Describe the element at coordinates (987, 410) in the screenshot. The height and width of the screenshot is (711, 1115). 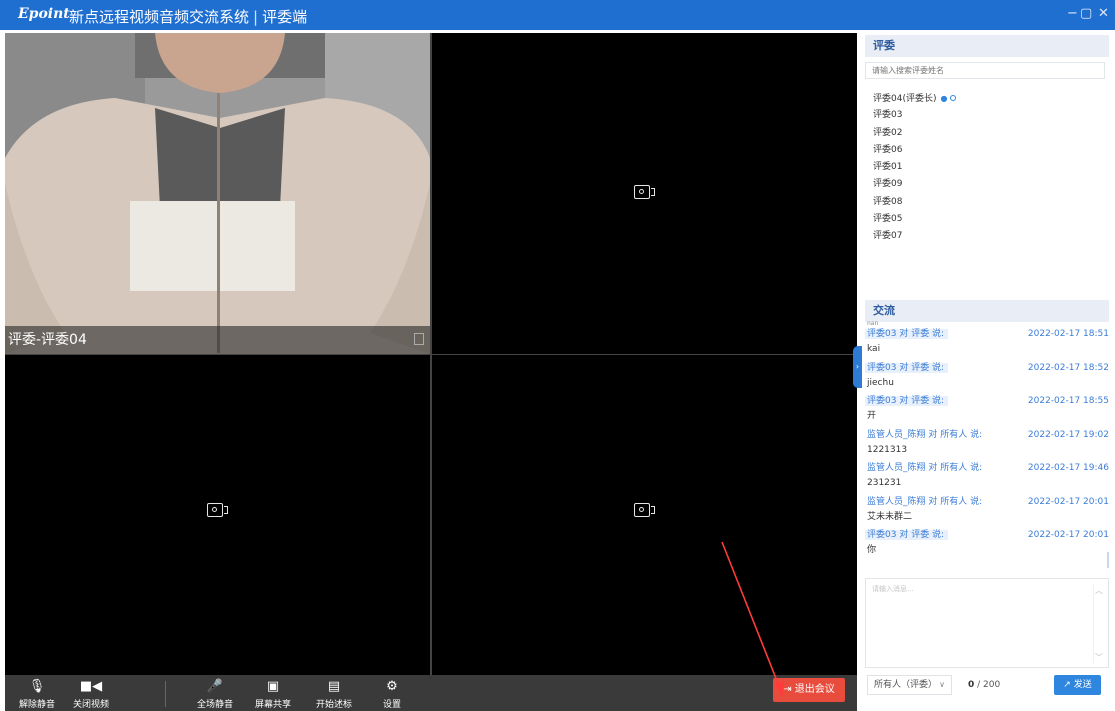
I see `chat-message: 评委03 对 评委 说: 2022-02-17 18:55 开` at that location.